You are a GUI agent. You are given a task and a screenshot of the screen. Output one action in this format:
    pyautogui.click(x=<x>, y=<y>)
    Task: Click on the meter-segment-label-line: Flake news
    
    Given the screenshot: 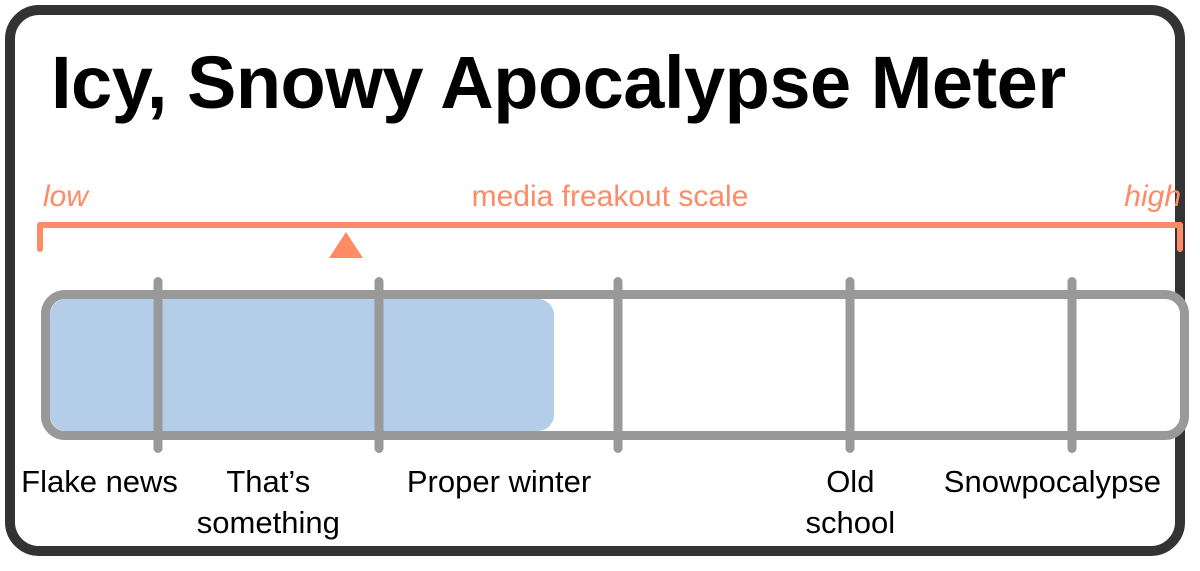 What is the action you would take?
    pyautogui.click(x=99, y=481)
    